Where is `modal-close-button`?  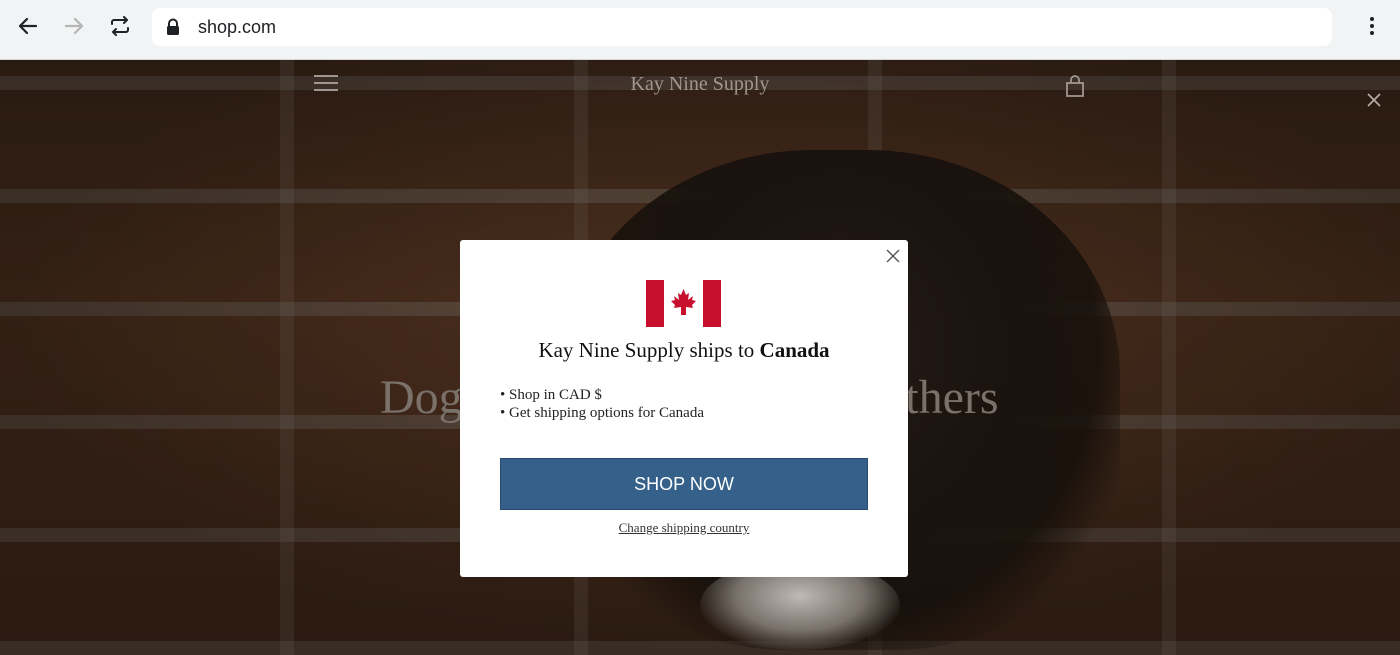 modal-close-button is located at coordinates (893, 256).